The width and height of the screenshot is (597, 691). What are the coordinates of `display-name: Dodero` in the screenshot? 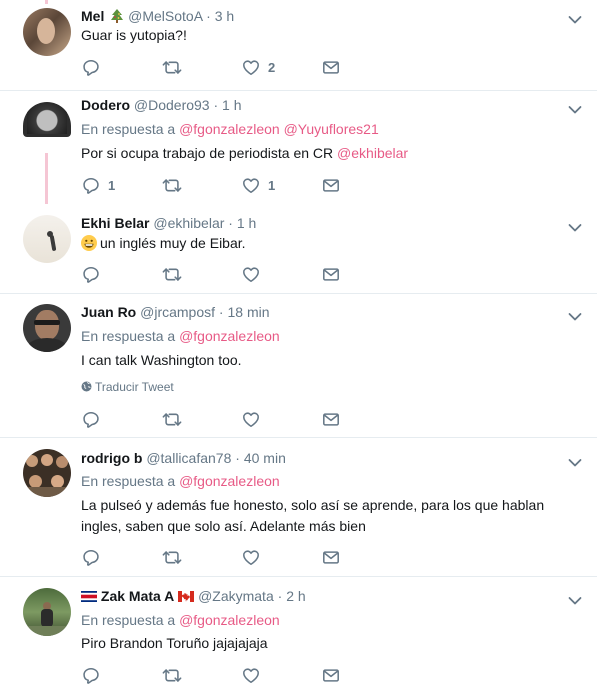 It's located at (105, 105).